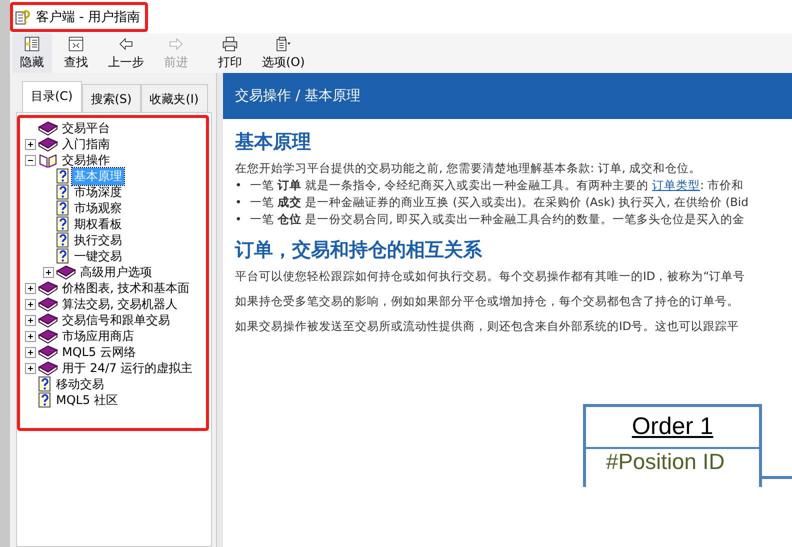 The height and width of the screenshot is (547, 792). I want to click on section-heading: 基本原理, so click(273, 142).